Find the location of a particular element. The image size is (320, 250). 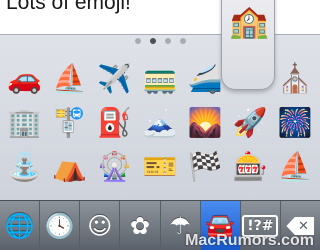

smiley-icon: ☺ is located at coordinates (100, 226).